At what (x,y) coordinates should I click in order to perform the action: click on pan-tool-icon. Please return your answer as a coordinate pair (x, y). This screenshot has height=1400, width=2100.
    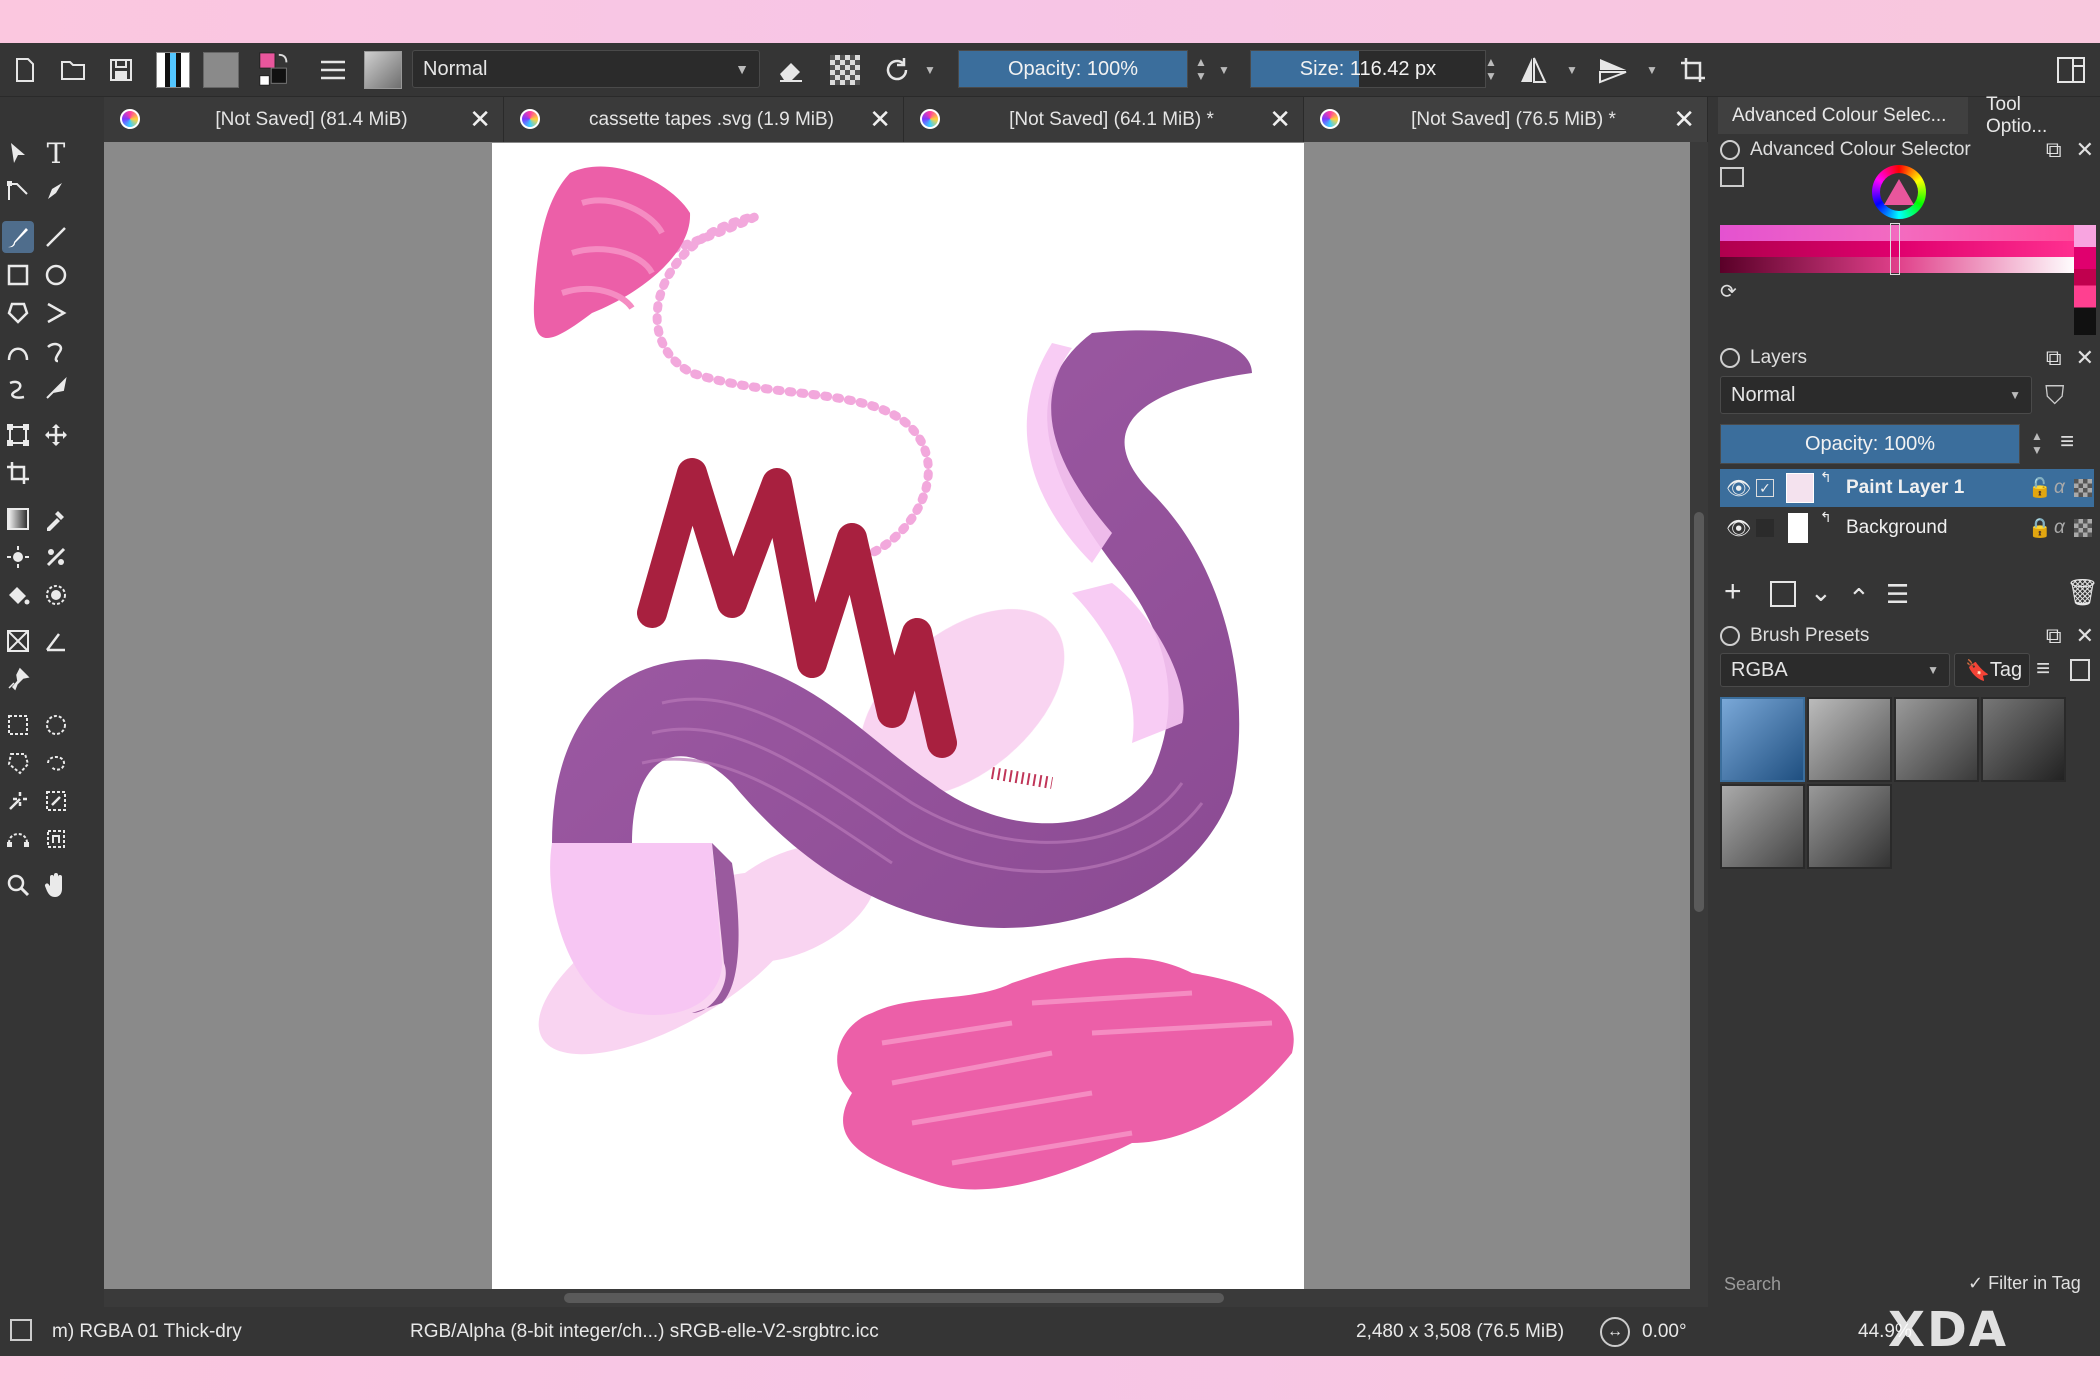
    Looking at the image, I should click on (56, 885).